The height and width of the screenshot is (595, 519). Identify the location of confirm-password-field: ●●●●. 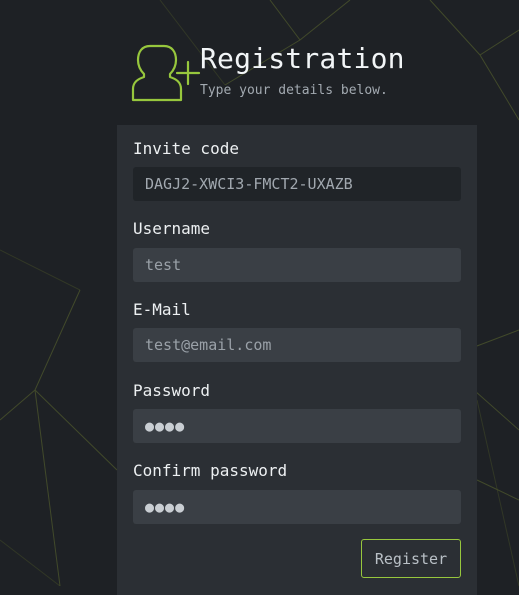
(297, 507).